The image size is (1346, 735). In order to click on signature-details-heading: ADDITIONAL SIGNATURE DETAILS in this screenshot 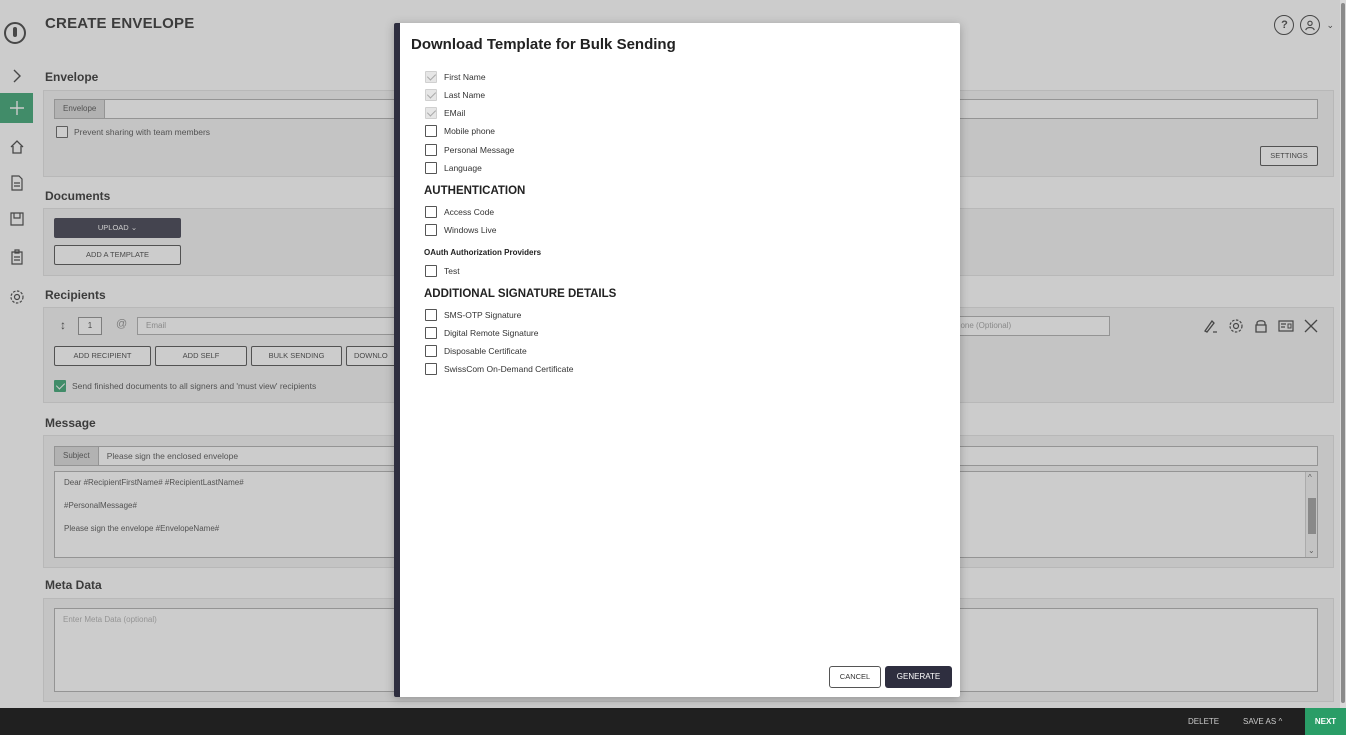, I will do `click(520, 294)`.